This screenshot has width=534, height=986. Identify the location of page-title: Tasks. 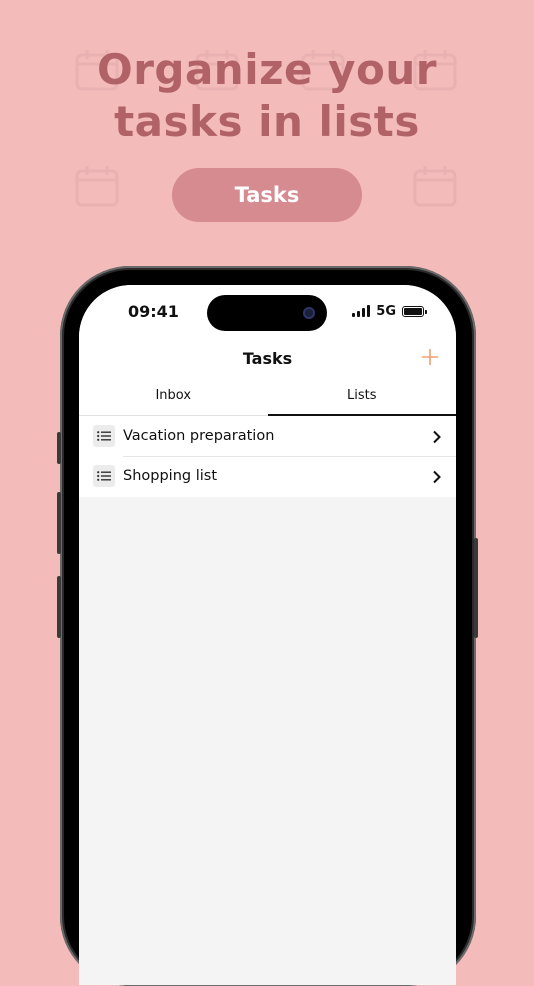
(267, 358).